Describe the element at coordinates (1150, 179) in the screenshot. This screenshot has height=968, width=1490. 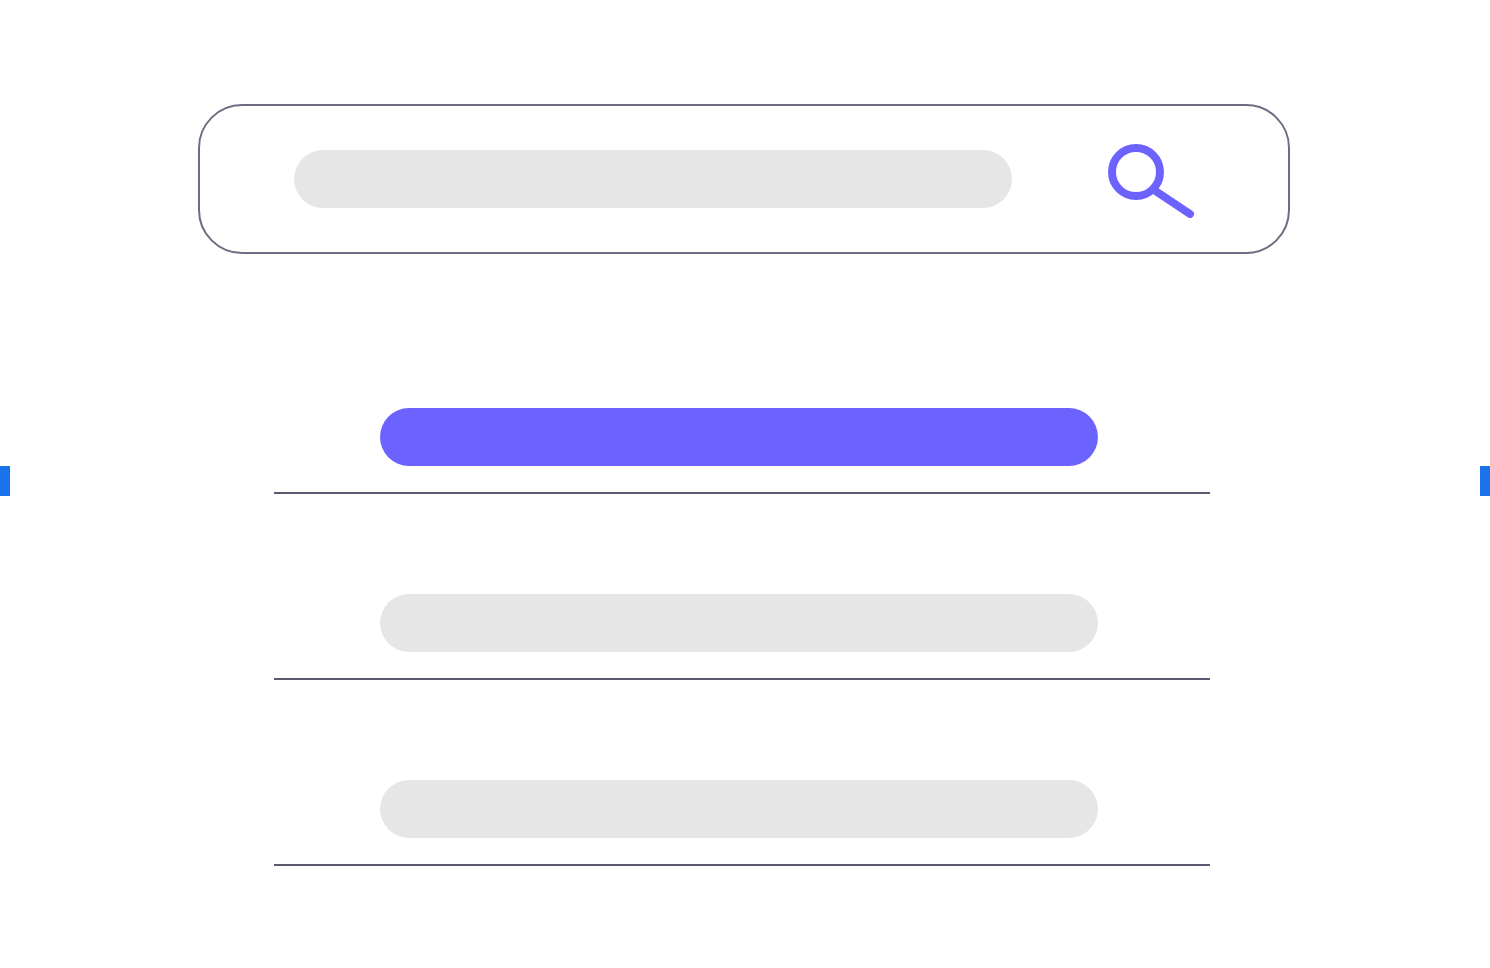
I see `search-icon` at that location.